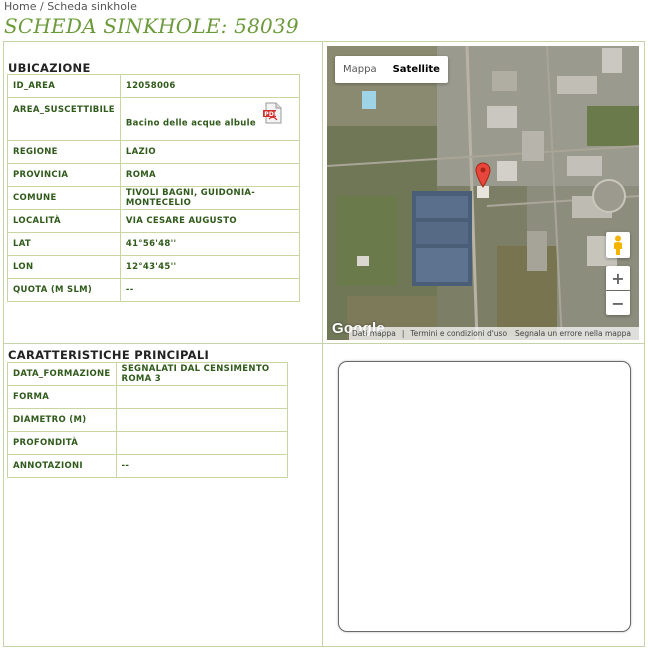 The image size is (648, 651). I want to click on table-key: QUOTA (M SLM), so click(64, 290).